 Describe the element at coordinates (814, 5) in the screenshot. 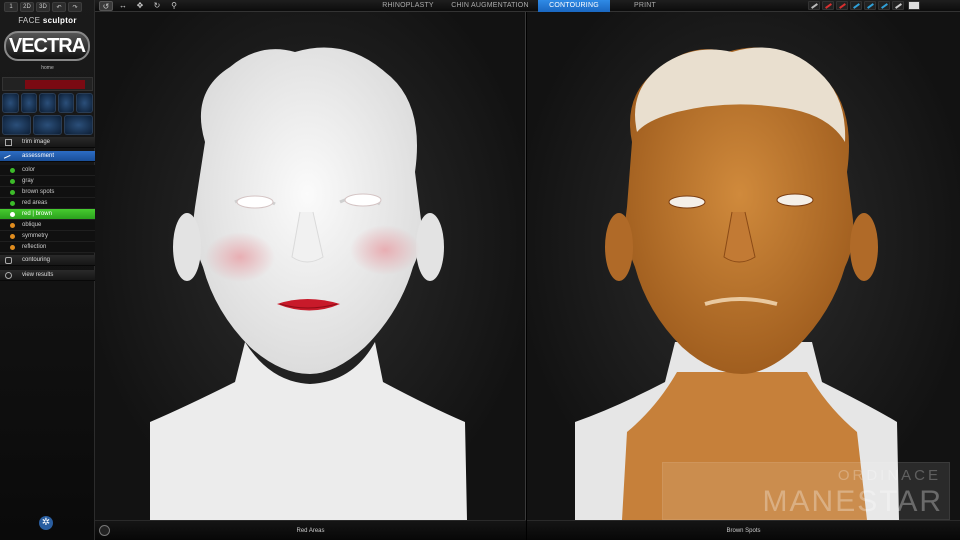

I see `tool-brush-icon` at that location.